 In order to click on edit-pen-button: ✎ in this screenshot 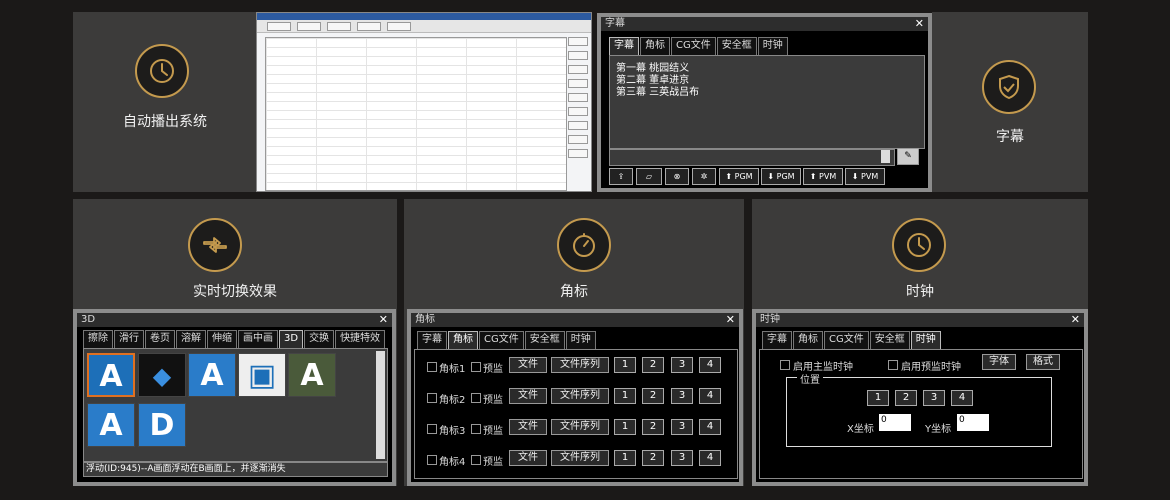, I will do `click(908, 156)`.